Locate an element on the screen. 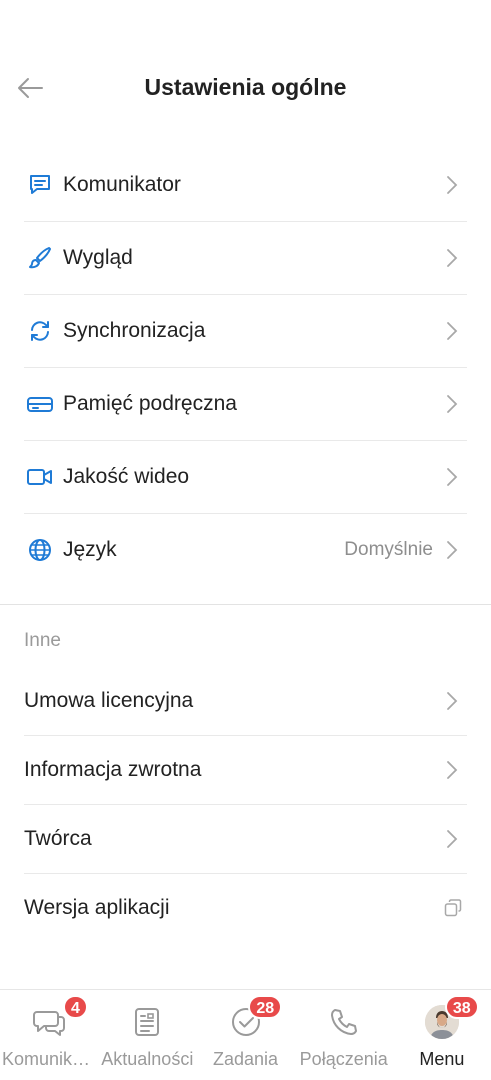  other-item-label: Wersja aplikacji is located at coordinates (97, 907).